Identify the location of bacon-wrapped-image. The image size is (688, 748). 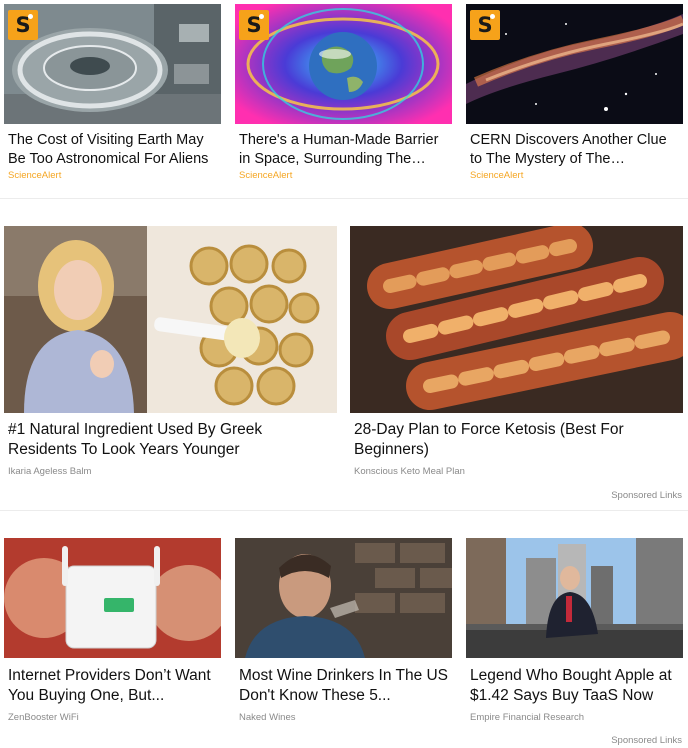
(516, 319).